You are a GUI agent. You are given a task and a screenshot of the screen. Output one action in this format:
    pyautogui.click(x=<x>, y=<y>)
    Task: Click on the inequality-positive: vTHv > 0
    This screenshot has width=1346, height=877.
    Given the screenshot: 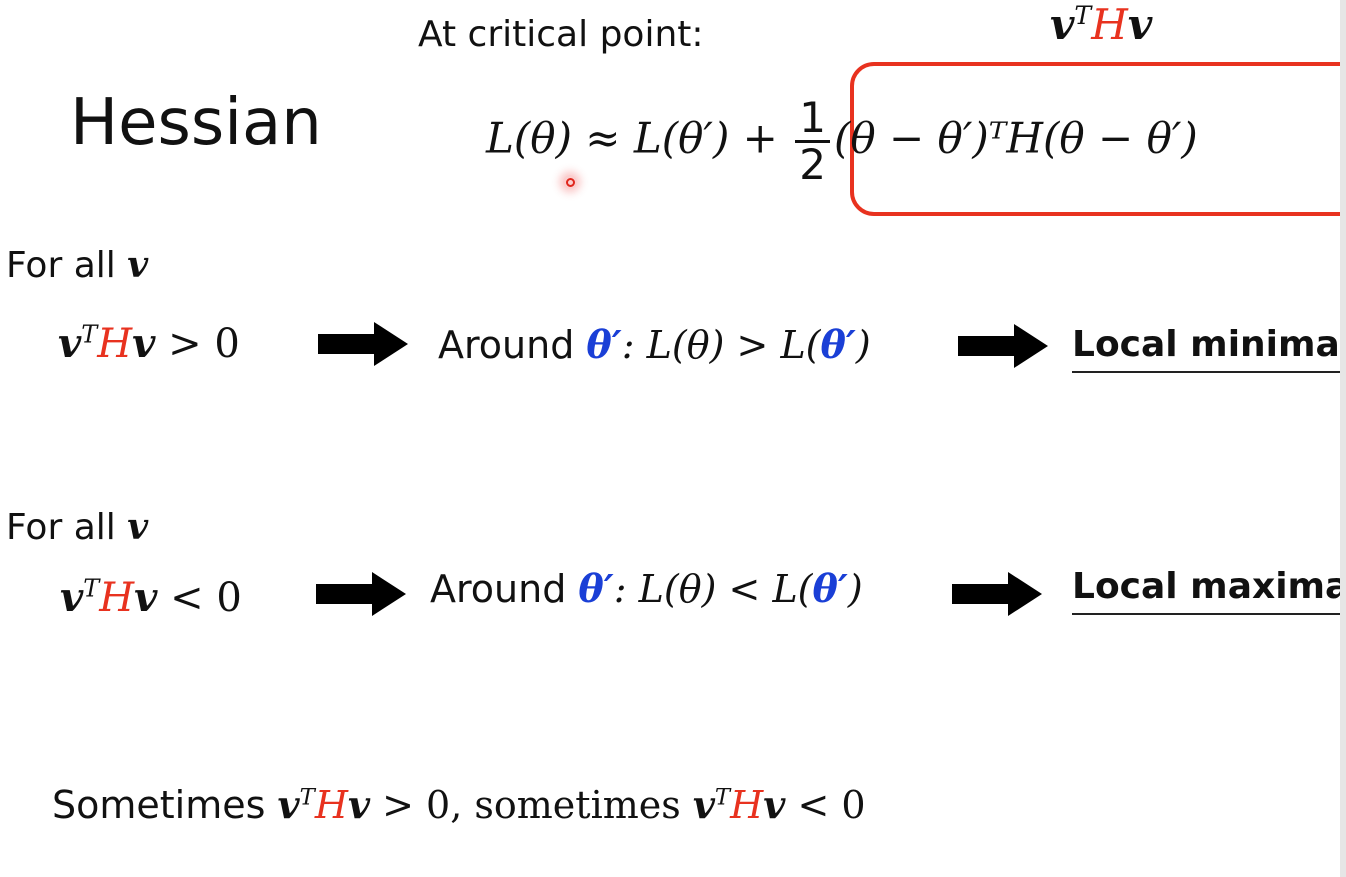 What is the action you would take?
    pyautogui.click(x=149, y=343)
    